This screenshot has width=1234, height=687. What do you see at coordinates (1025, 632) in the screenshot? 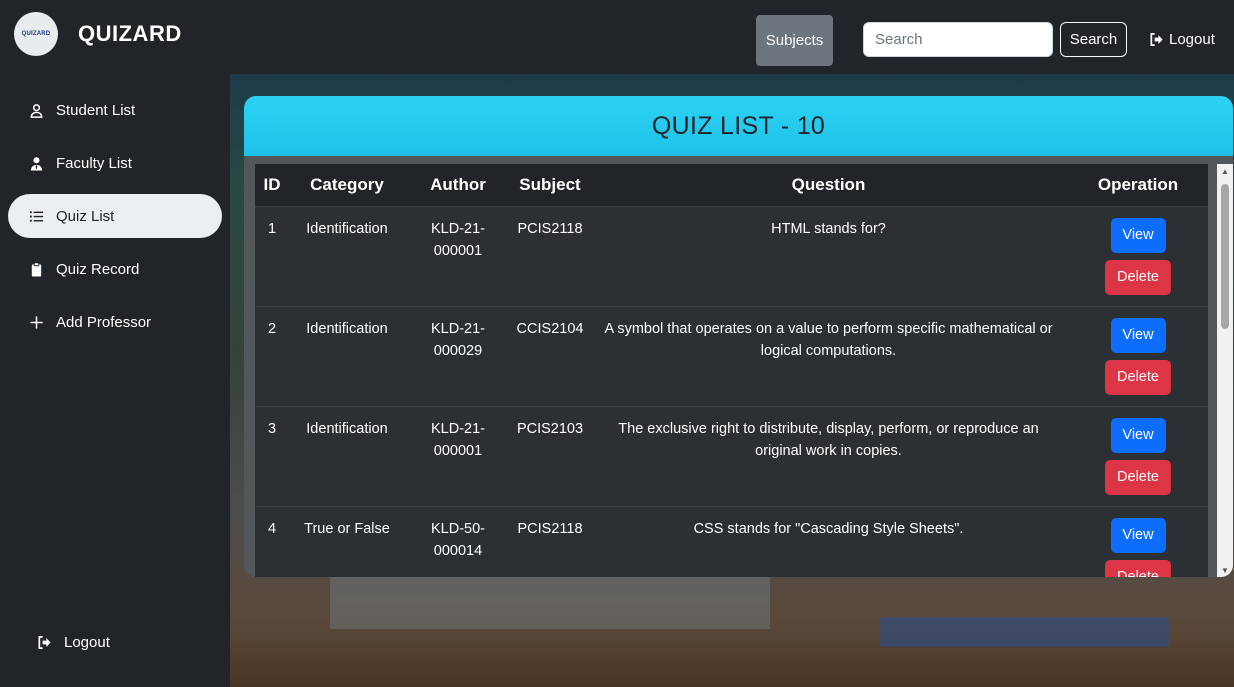
I see `background-fence` at bounding box center [1025, 632].